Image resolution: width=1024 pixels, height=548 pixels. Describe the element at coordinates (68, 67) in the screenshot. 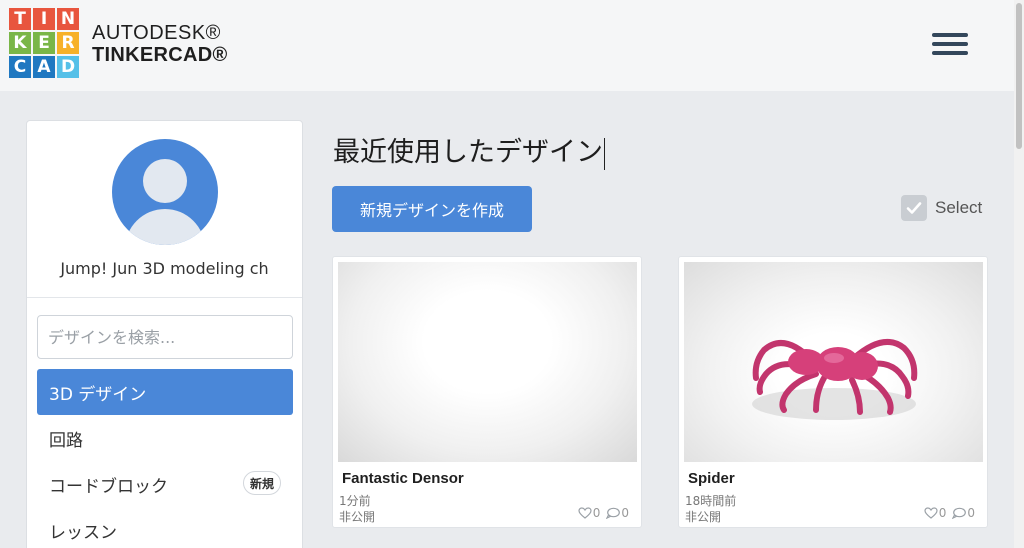

I see `logo-letter: D` at that location.